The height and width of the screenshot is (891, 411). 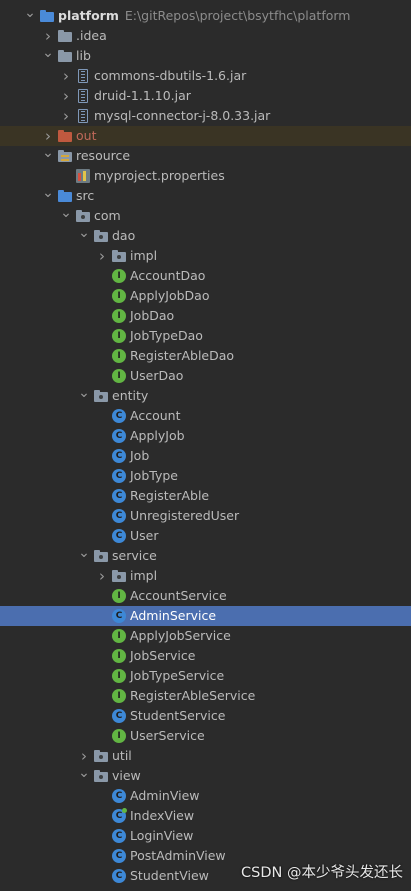 What do you see at coordinates (205, 216) in the screenshot?
I see `tree-item-com: ⌄ com` at bounding box center [205, 216].